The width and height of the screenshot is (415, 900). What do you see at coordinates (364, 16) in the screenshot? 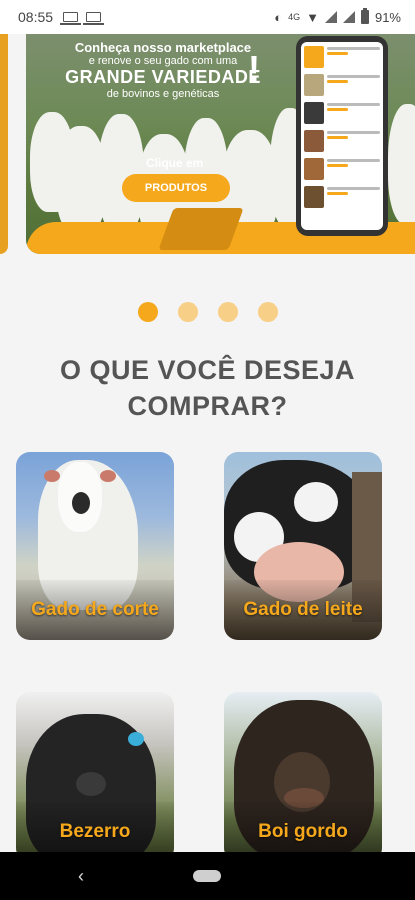
I see `battery-icon` at bounding box center [364, 16].